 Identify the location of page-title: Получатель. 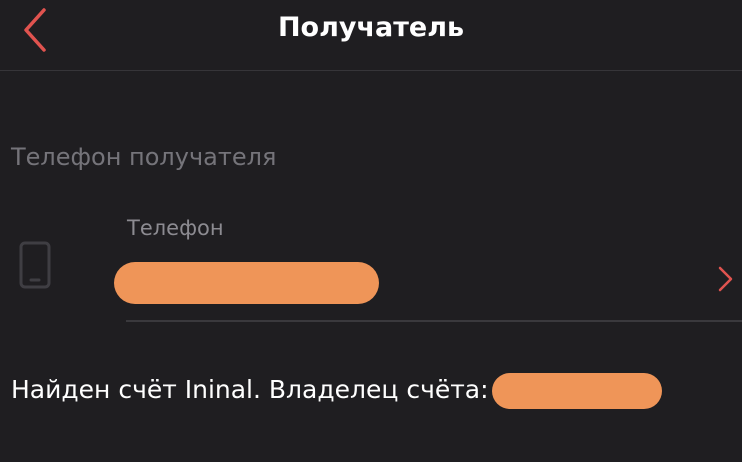
(371, 27).